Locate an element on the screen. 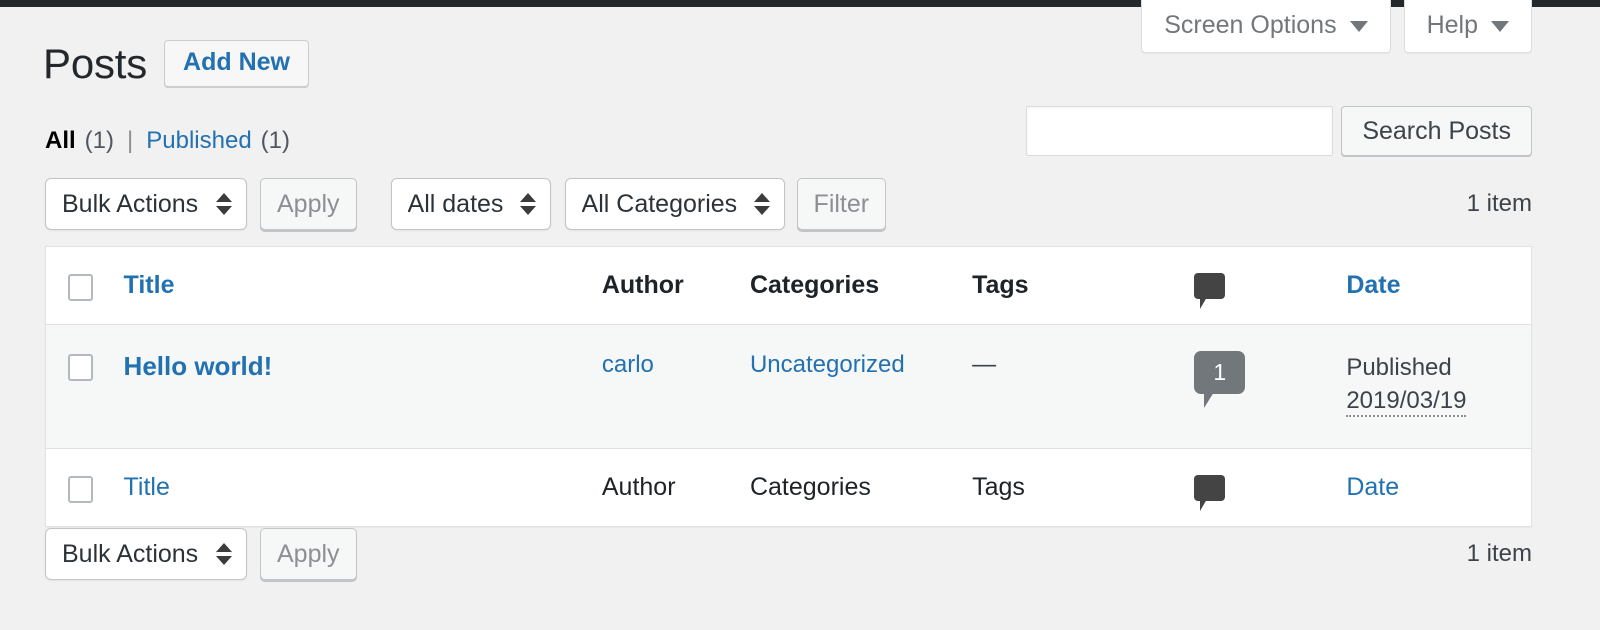  row-checkbox is located at coordinates (80, 367).